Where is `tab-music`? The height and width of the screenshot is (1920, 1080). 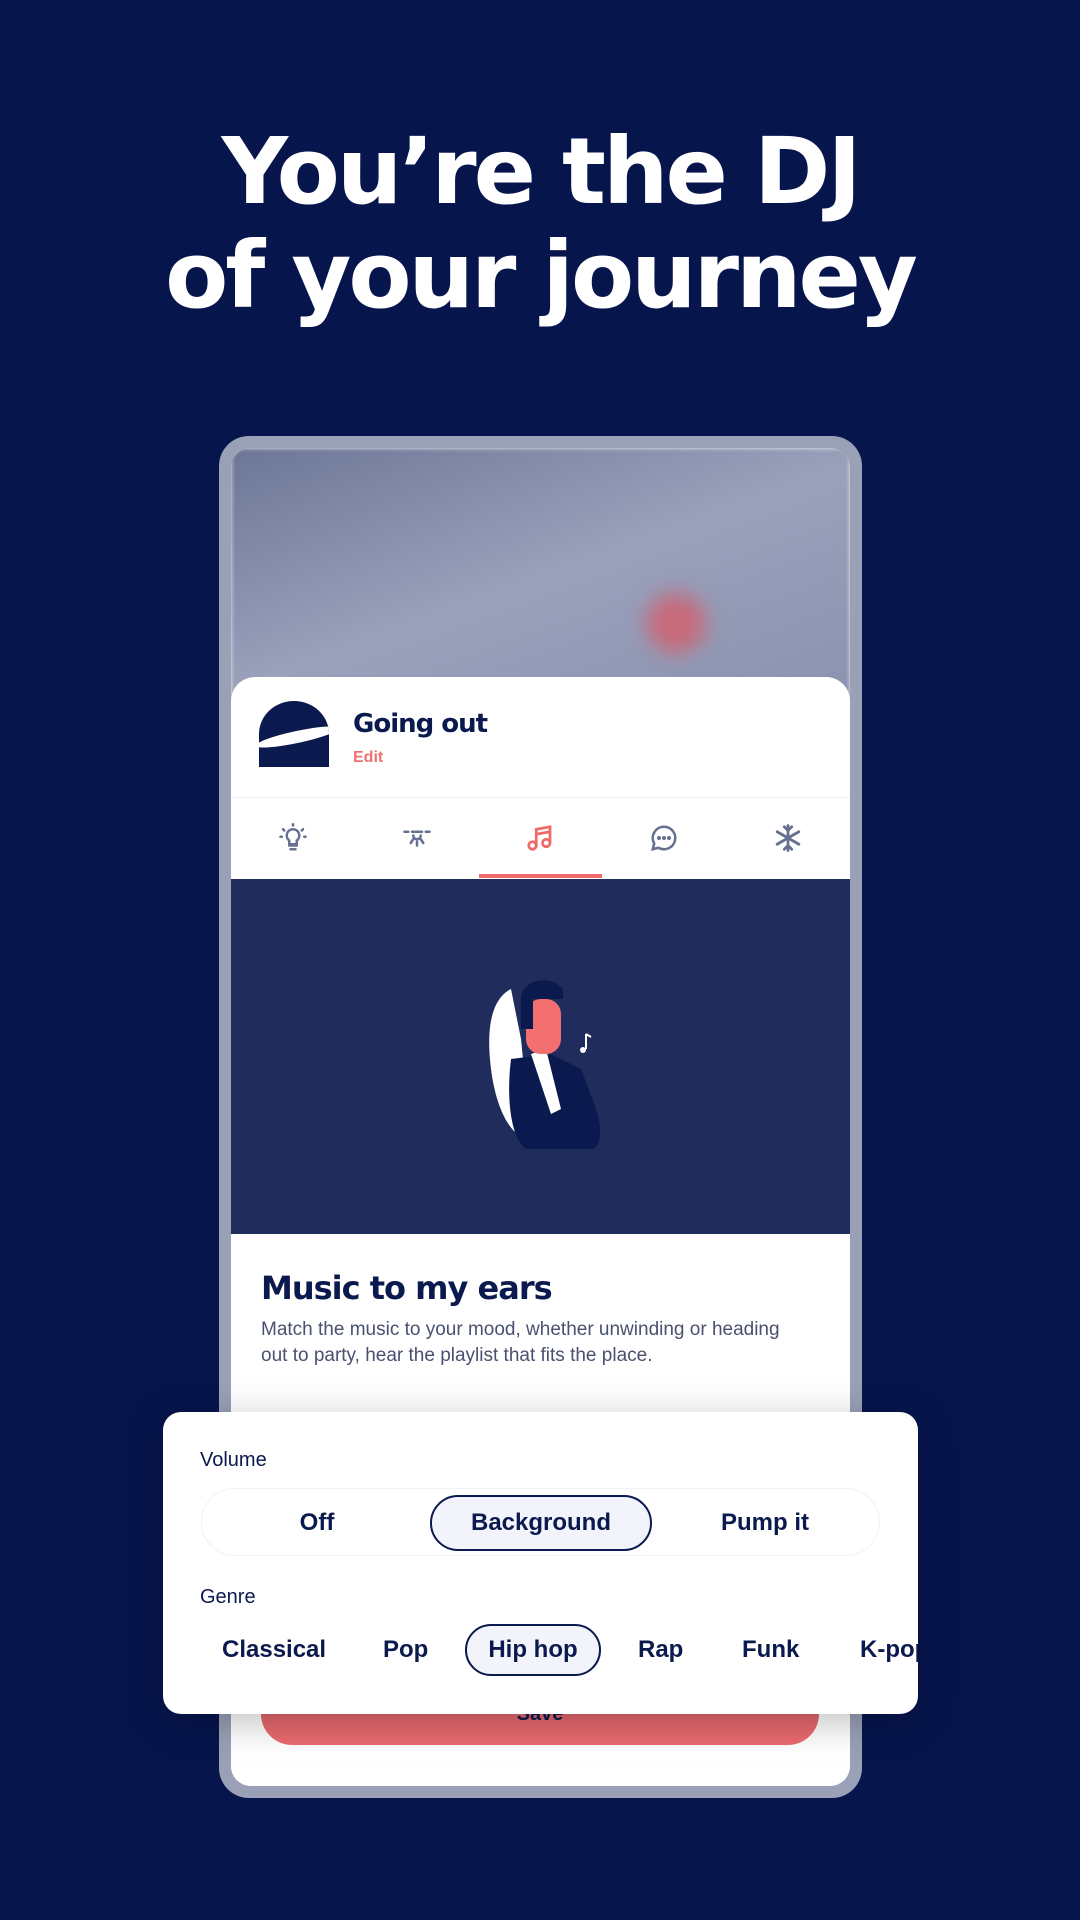 tab-music is located at coordinates (540, 838).